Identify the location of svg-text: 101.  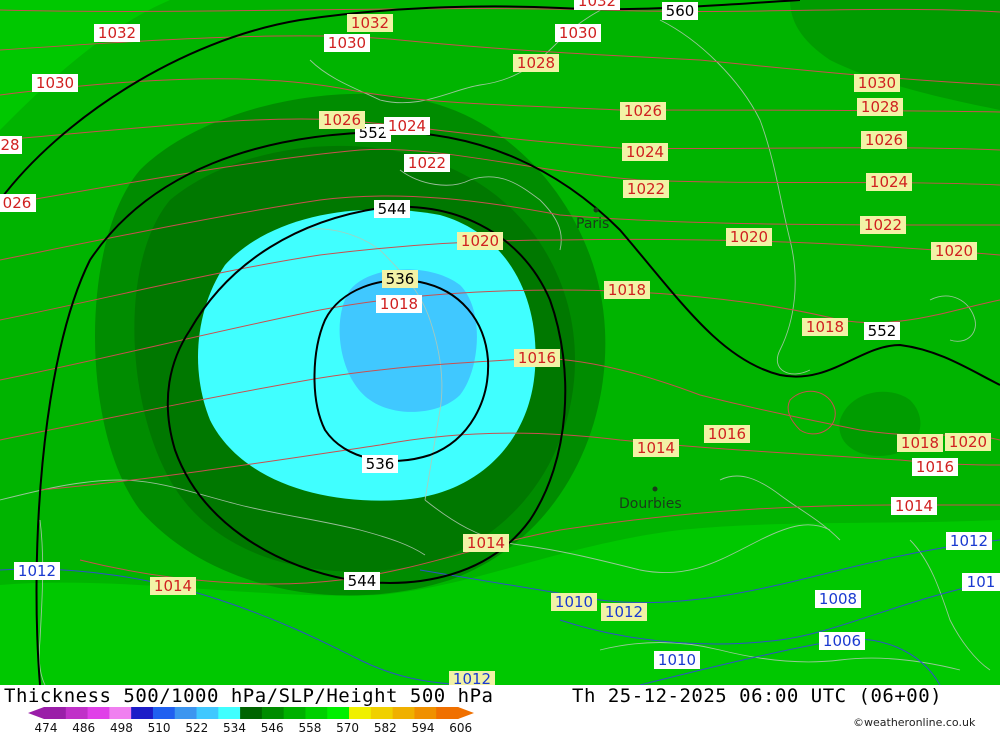
(981, 582).